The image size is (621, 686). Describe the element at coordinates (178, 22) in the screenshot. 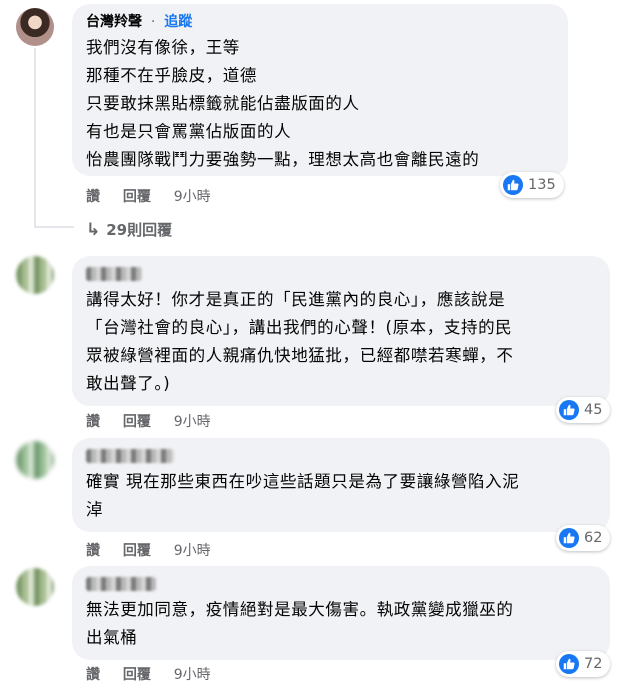

I see `follow-button: 追蹤` at that location.